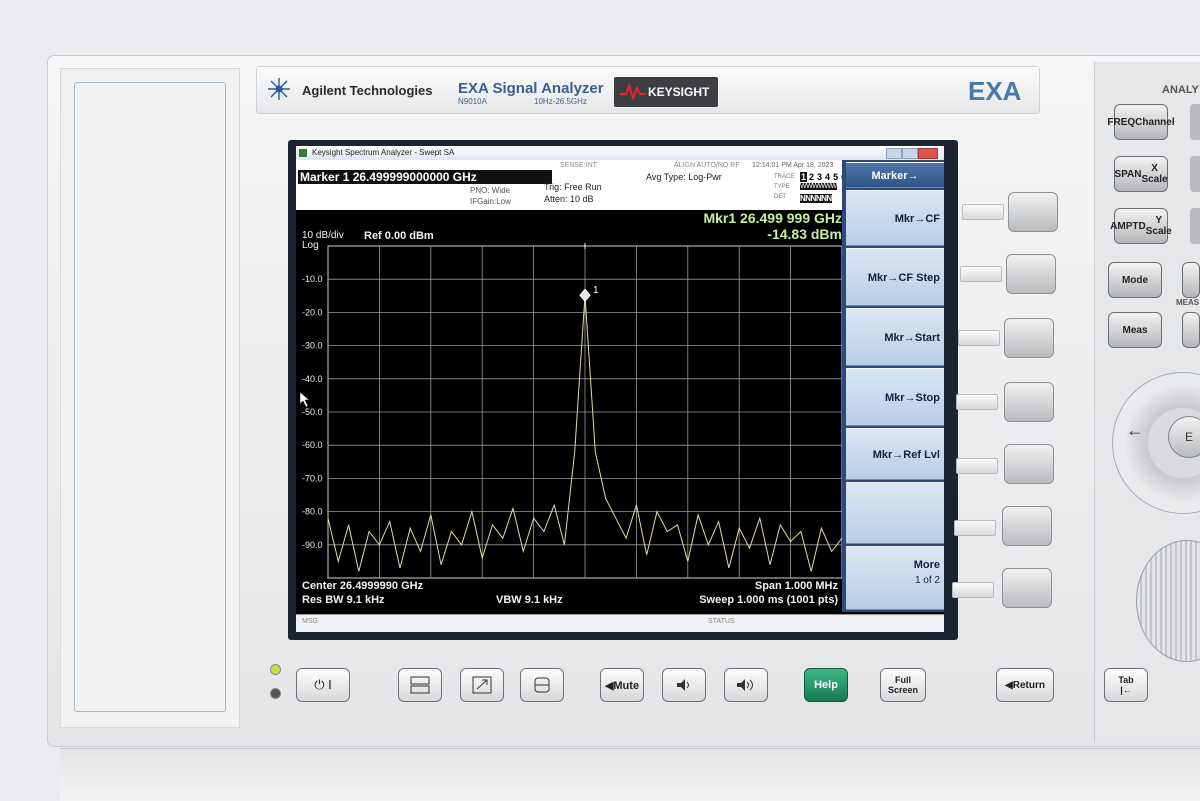 The width and height of the screenshot is (1200, 801). Describe the element at coordinates (312, 379) in the screenshot. I see `y-tick-label: -40.0` at that location.